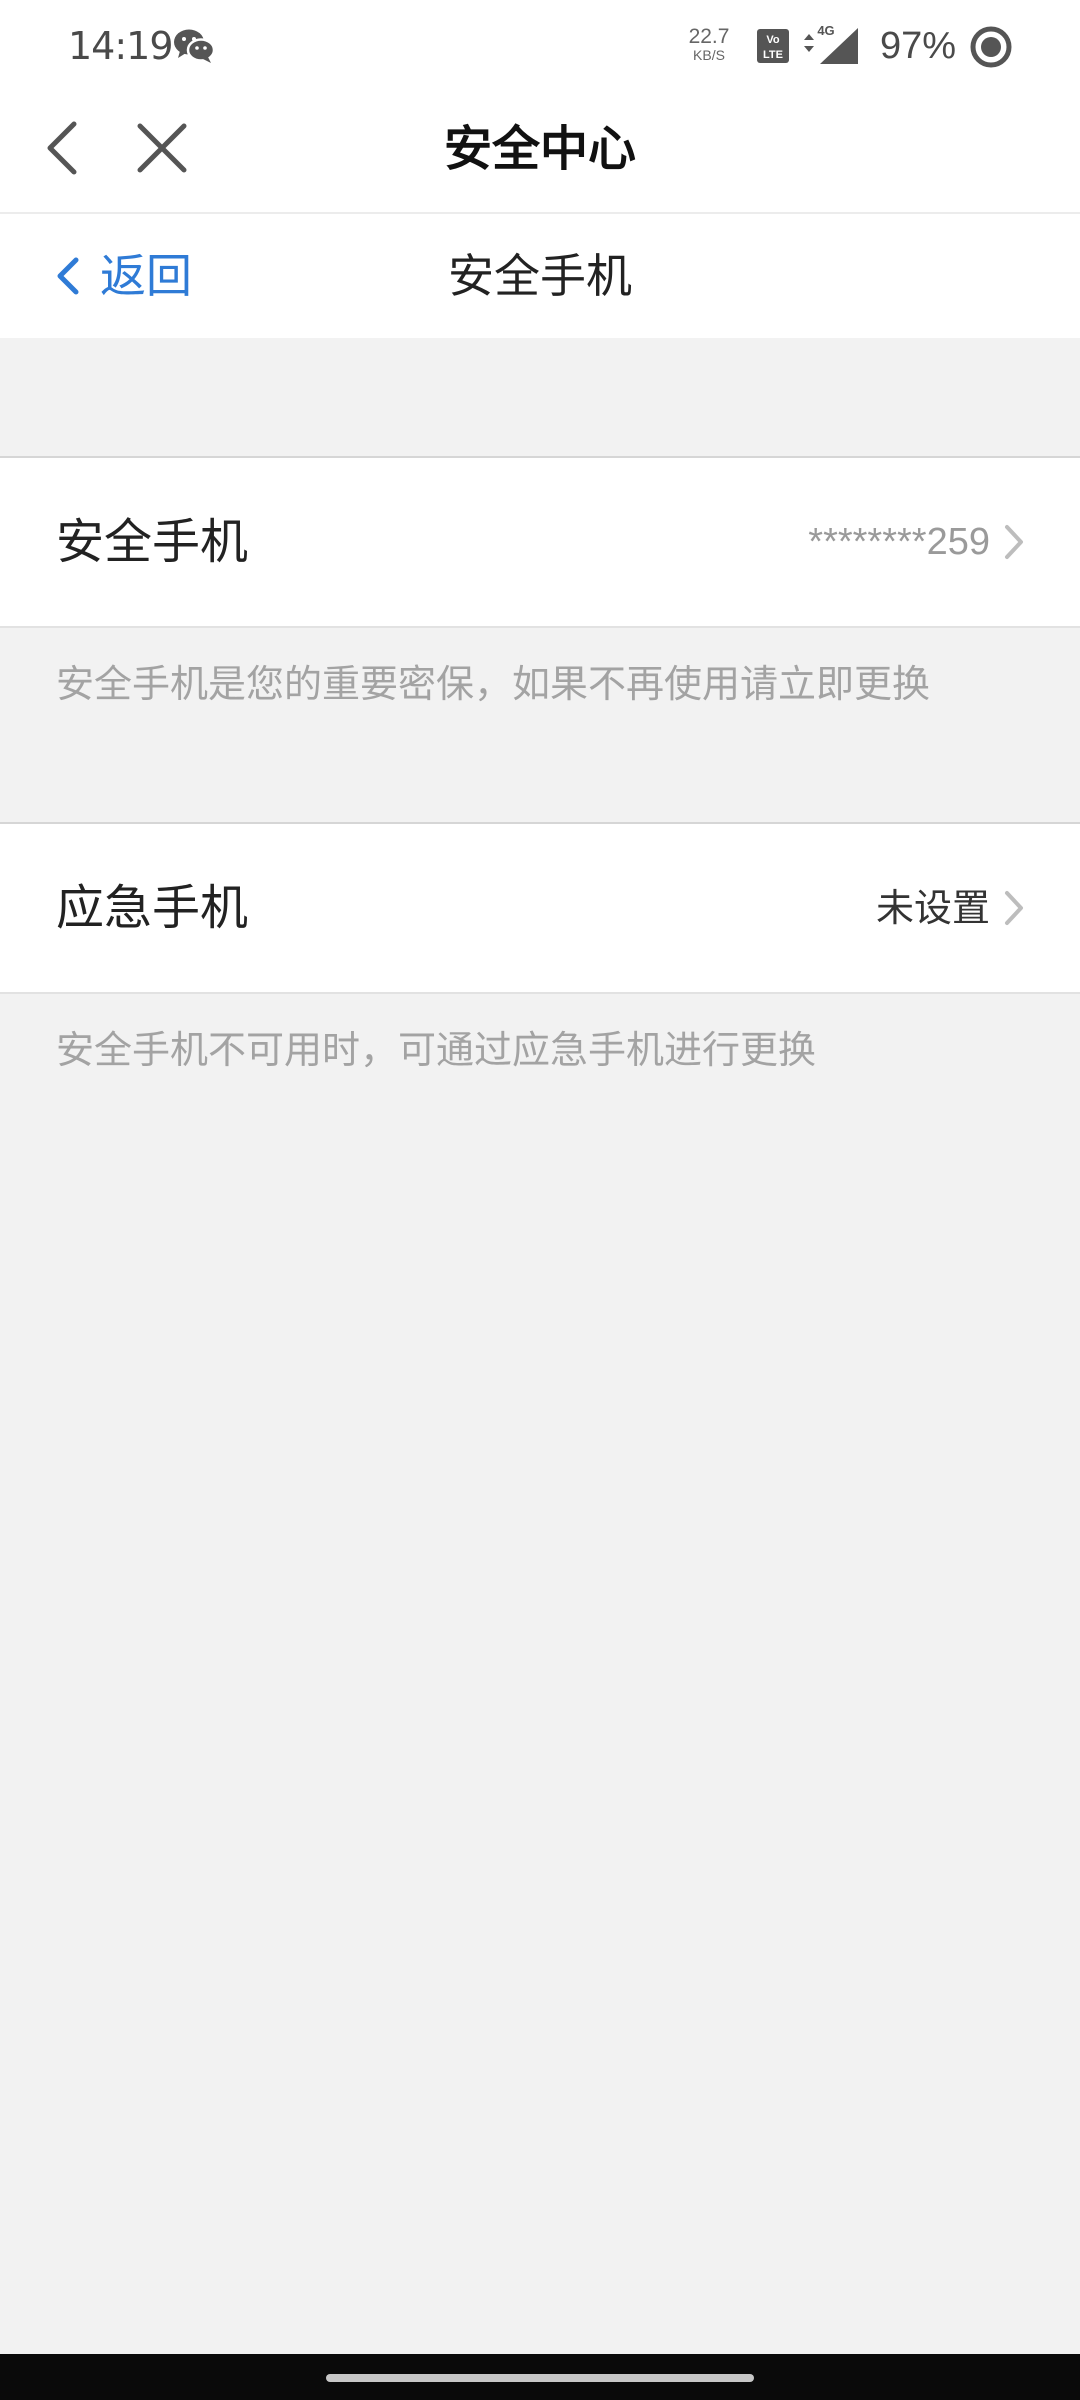 The image size is (1080, 2400). What do you see at coordinates (152, 542) in the screenshot?
I see `security-phone-label: 安全手机` at bounding box center [152, 542].